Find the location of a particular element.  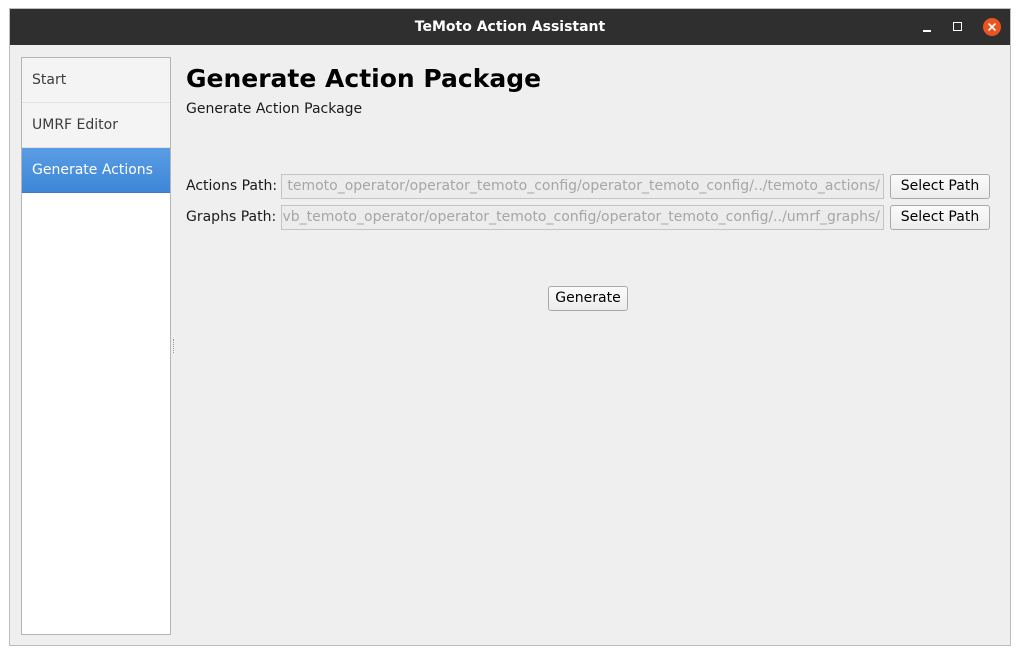

sidebar-item-label: Generate Actions is located at coordinates (92, 170).